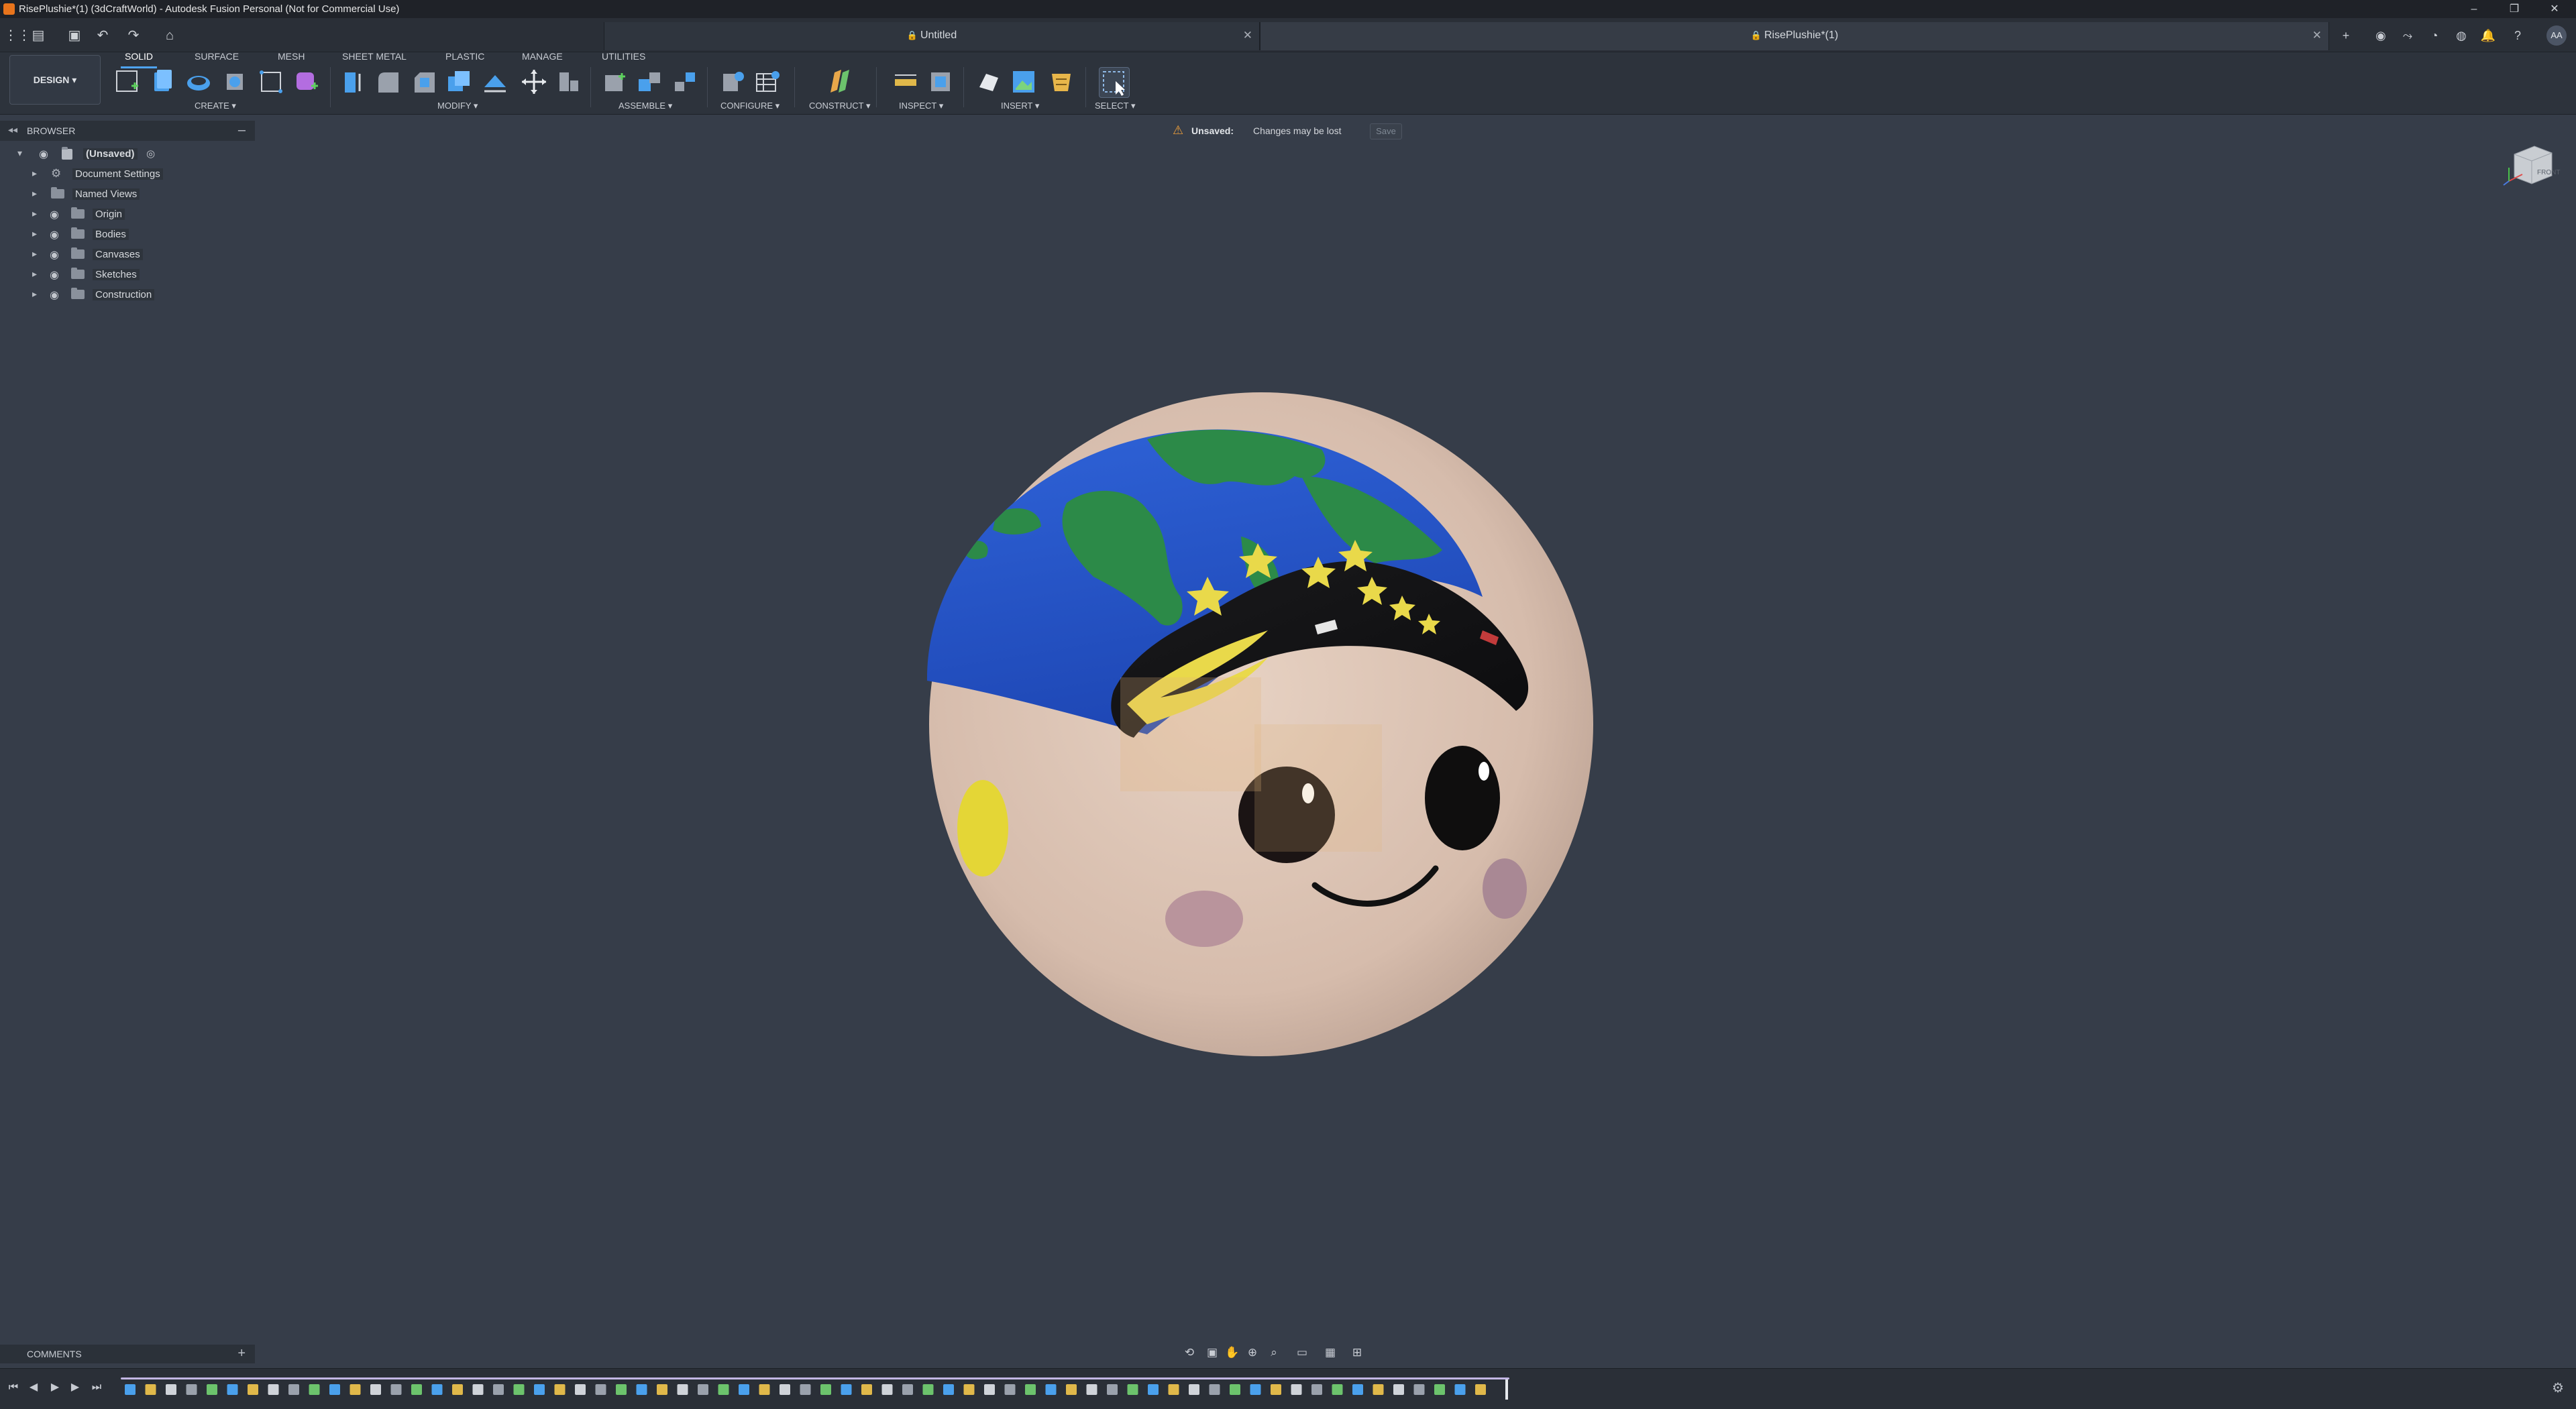 The height and width of the screenshot is (1409, 2576). I want to click on notifications-icon: 🔔, so click(2488, 35).